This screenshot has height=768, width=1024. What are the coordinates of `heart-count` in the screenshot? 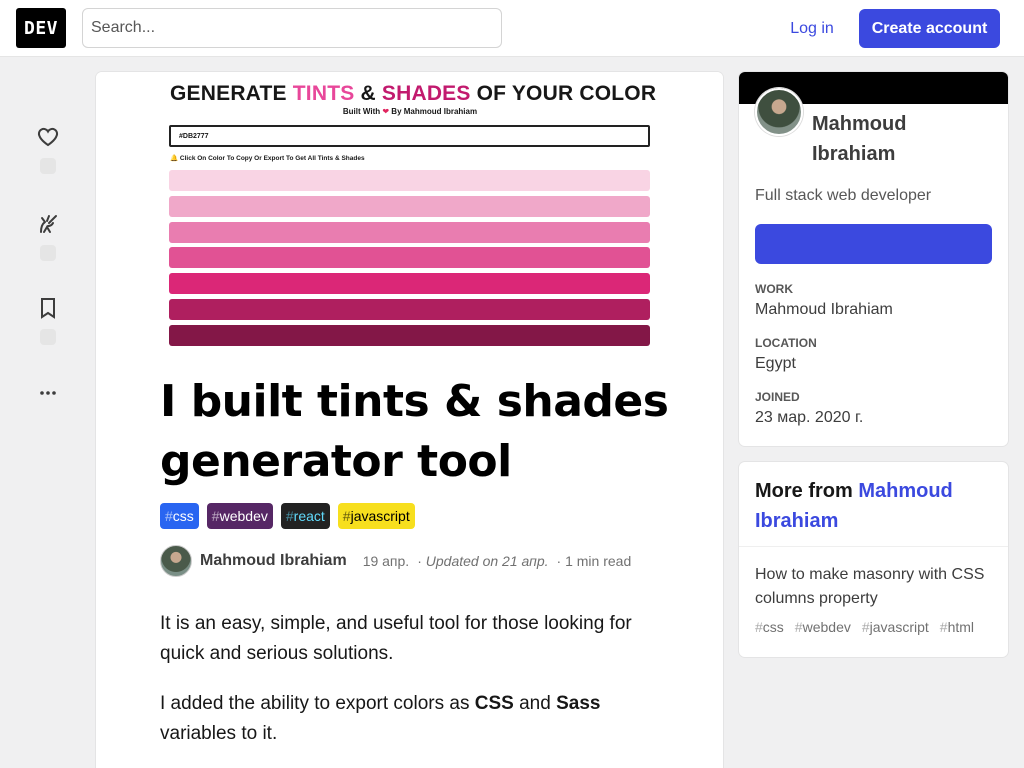 It's located at (48, 166).